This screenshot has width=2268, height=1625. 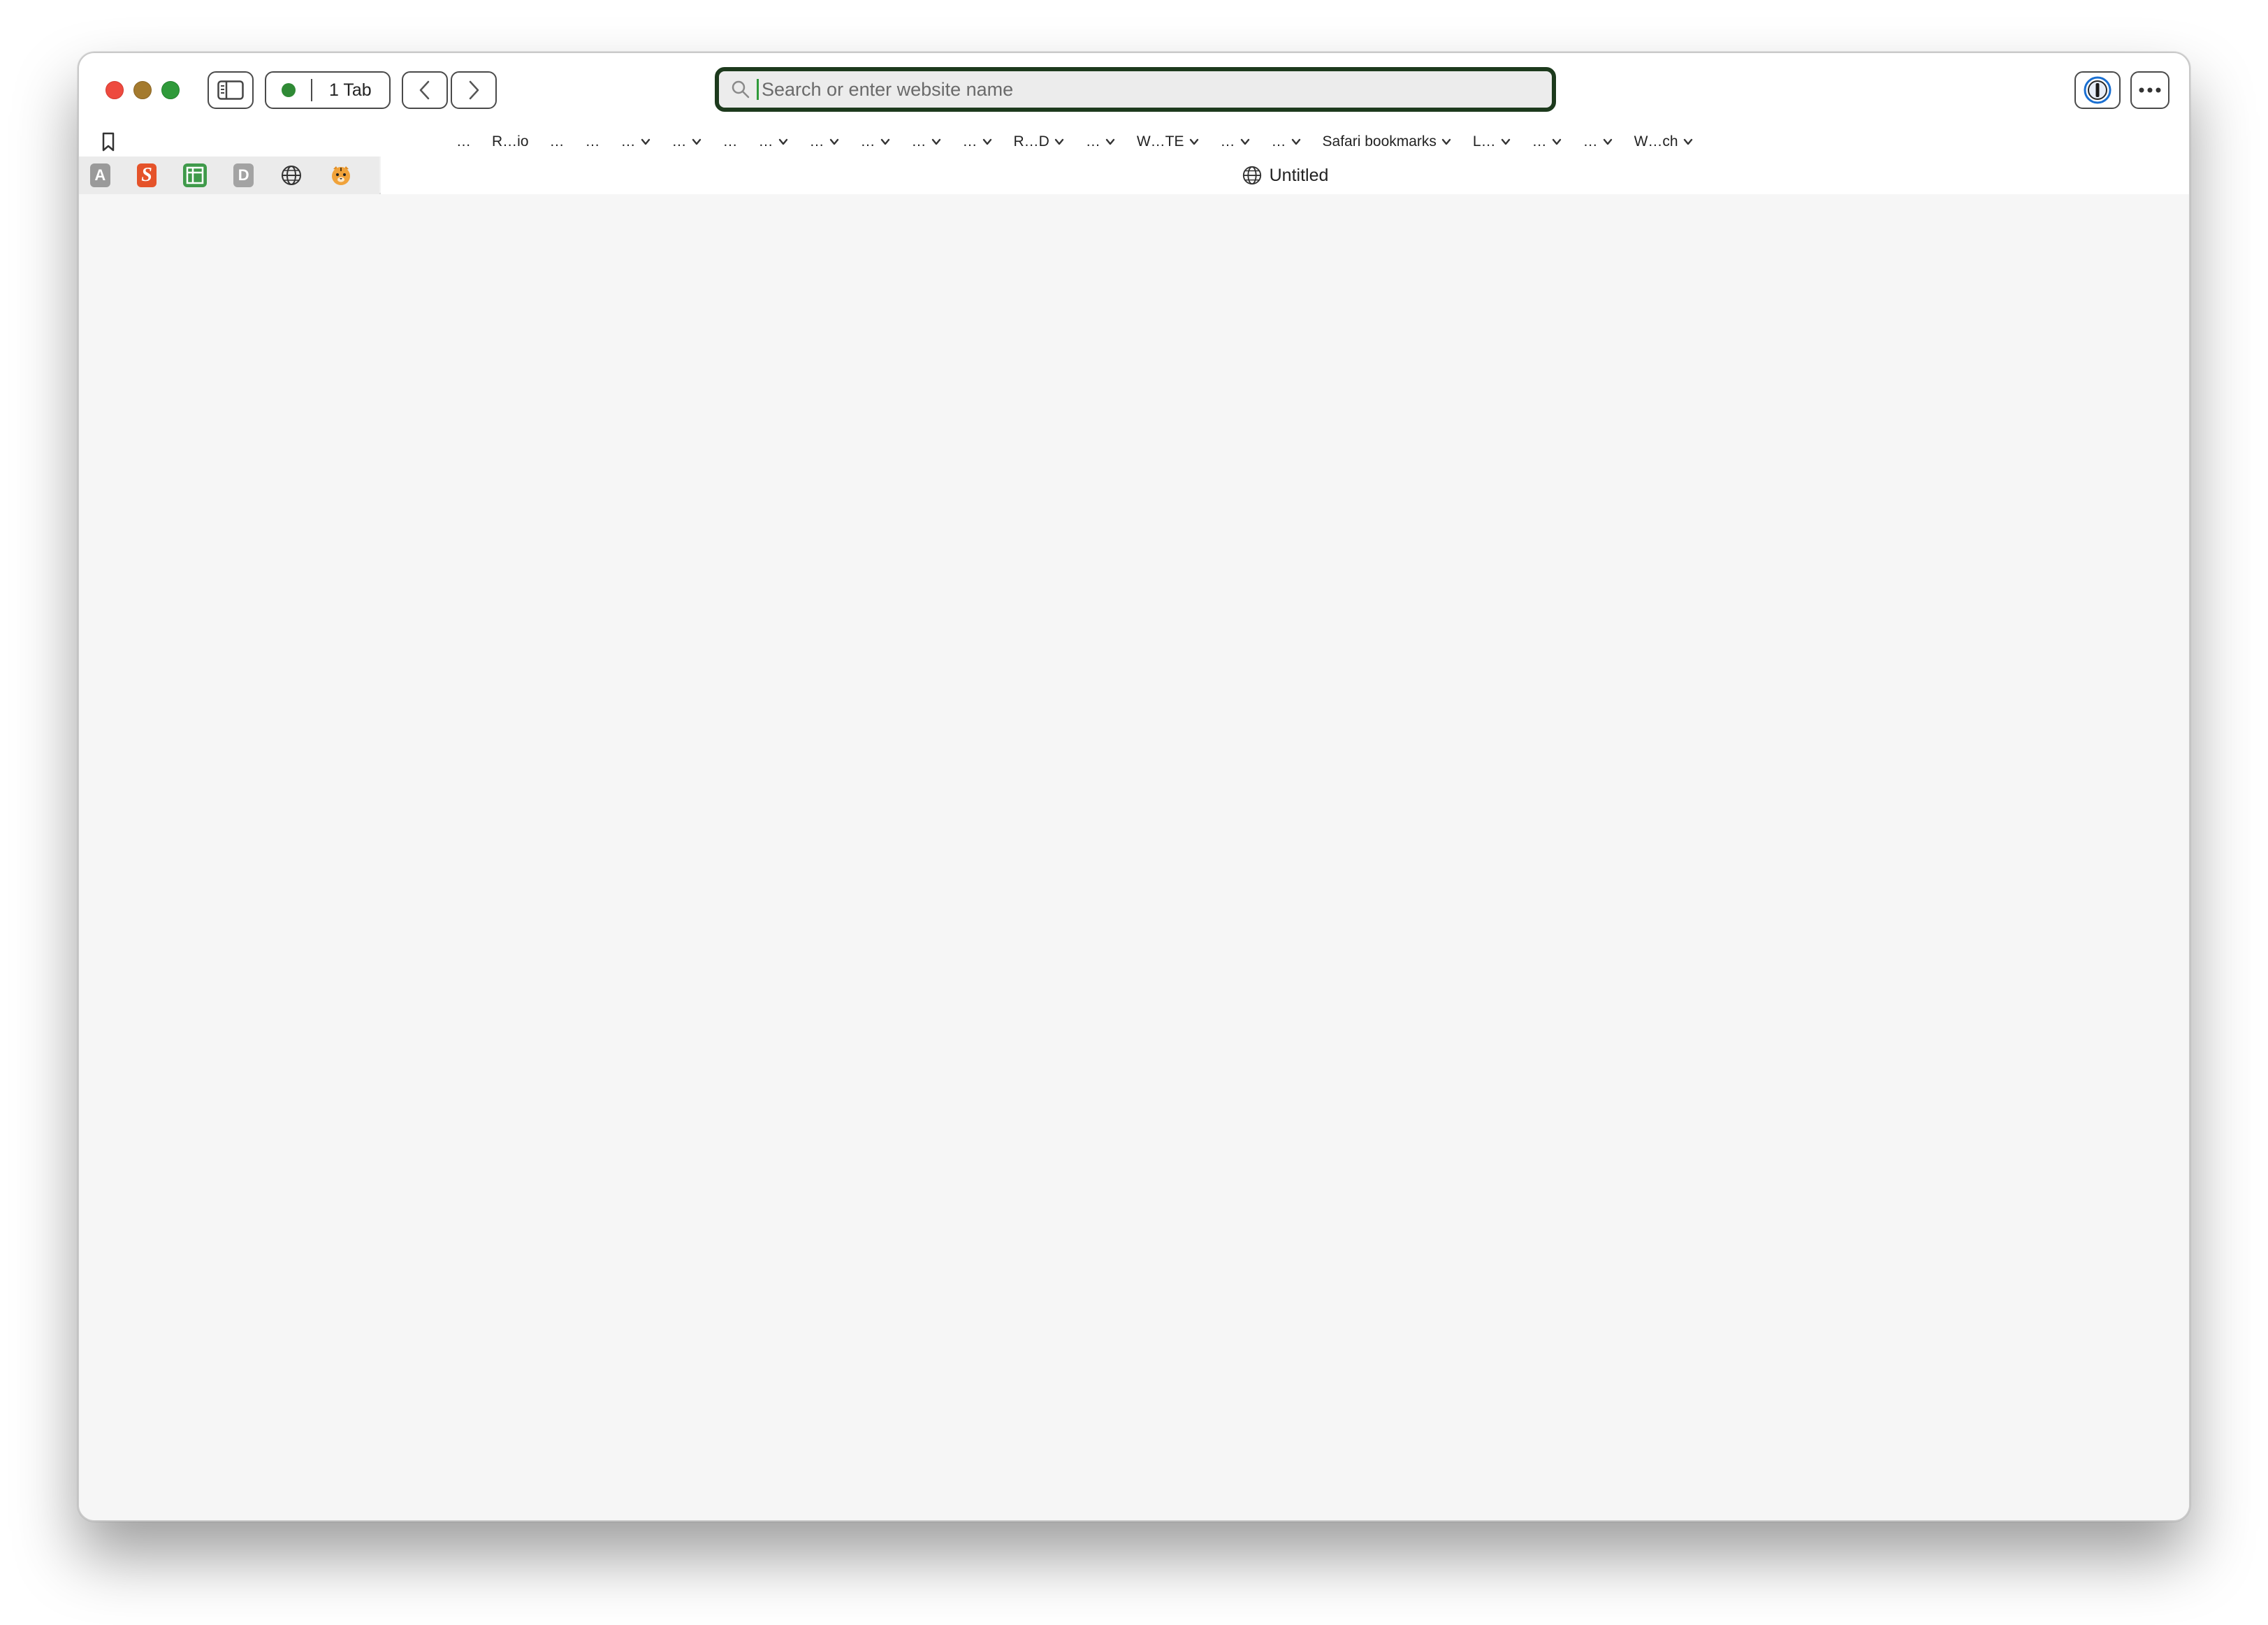 What do you see at coordinates (758, 89) in the screenshot?
I see `text-caret` at bounding box center [758, 89].